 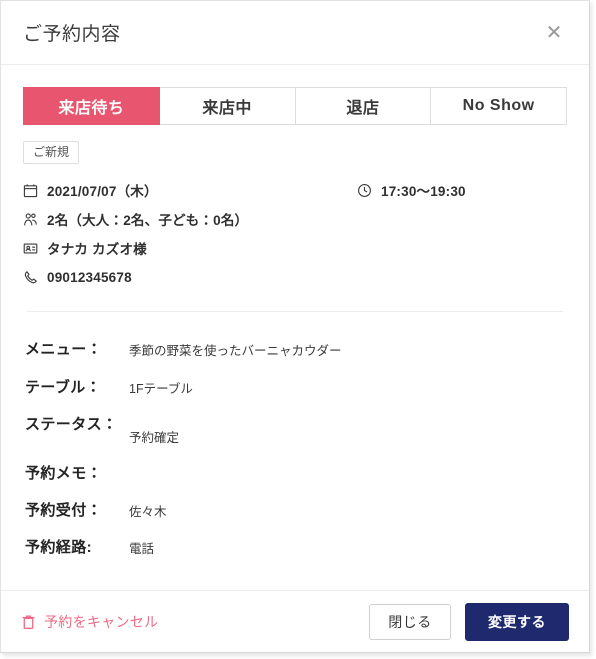 I want to click on field-value-memo, so click(x=347, y=464).